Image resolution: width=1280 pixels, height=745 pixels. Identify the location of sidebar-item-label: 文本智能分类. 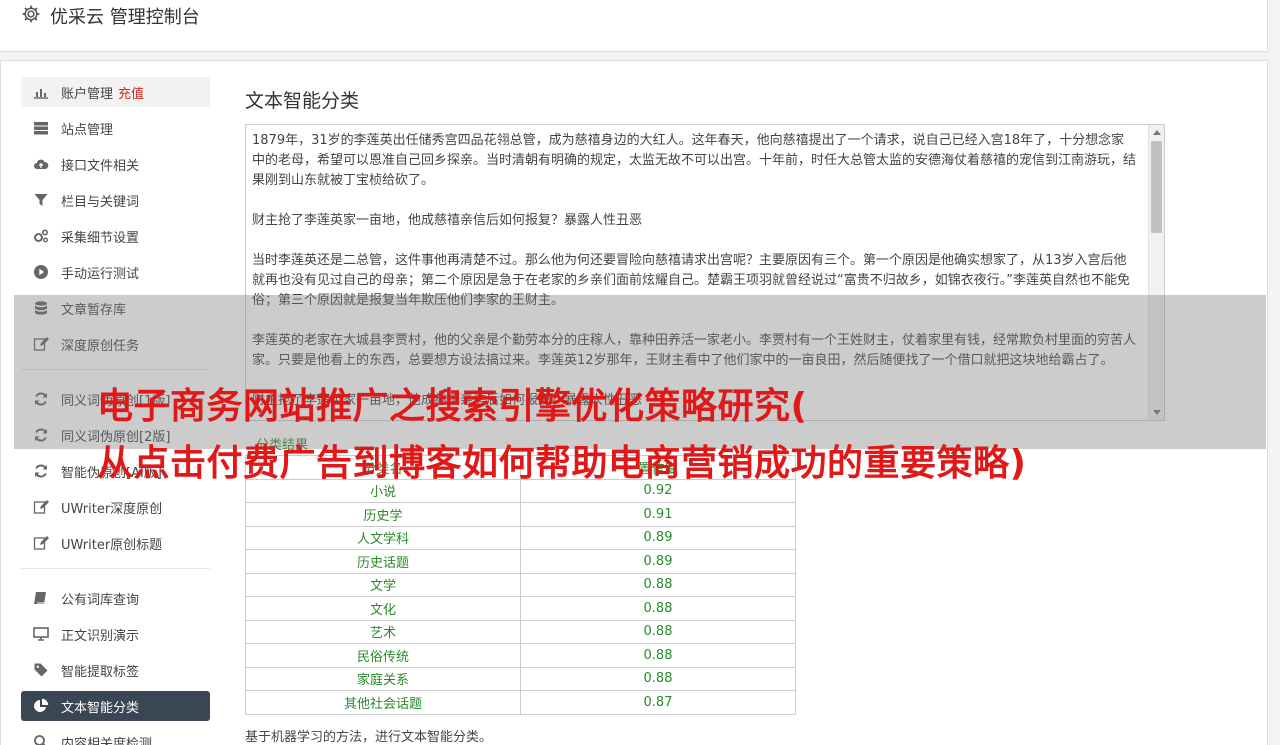
(100, 708).